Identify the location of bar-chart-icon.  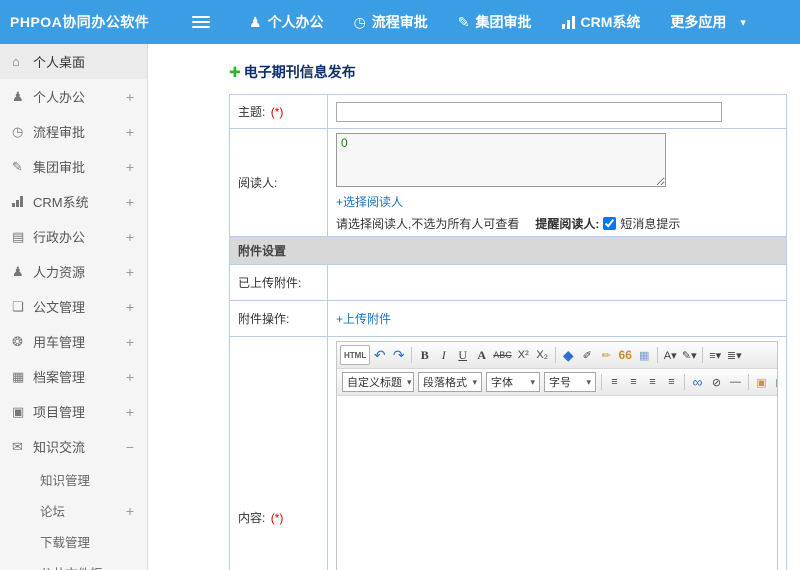
(568, 22).